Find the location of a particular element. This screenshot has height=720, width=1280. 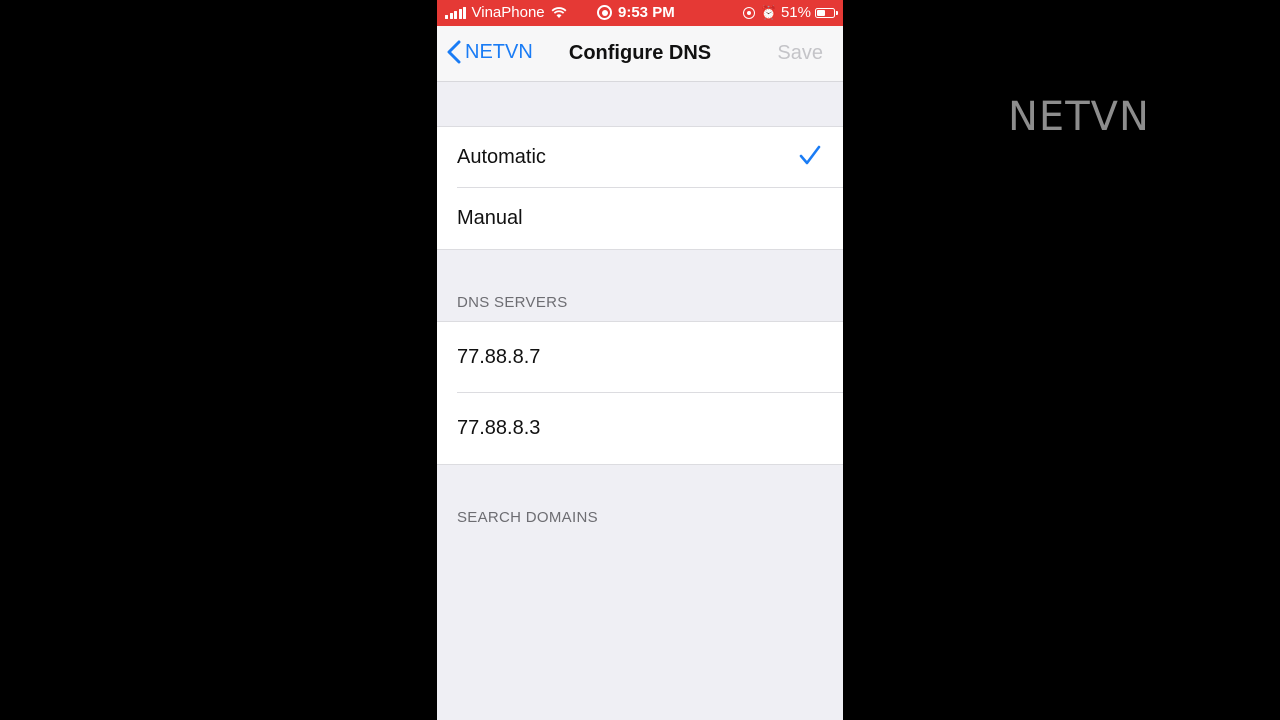

status-left: VinaPhone is located at coordinates (506, 12).